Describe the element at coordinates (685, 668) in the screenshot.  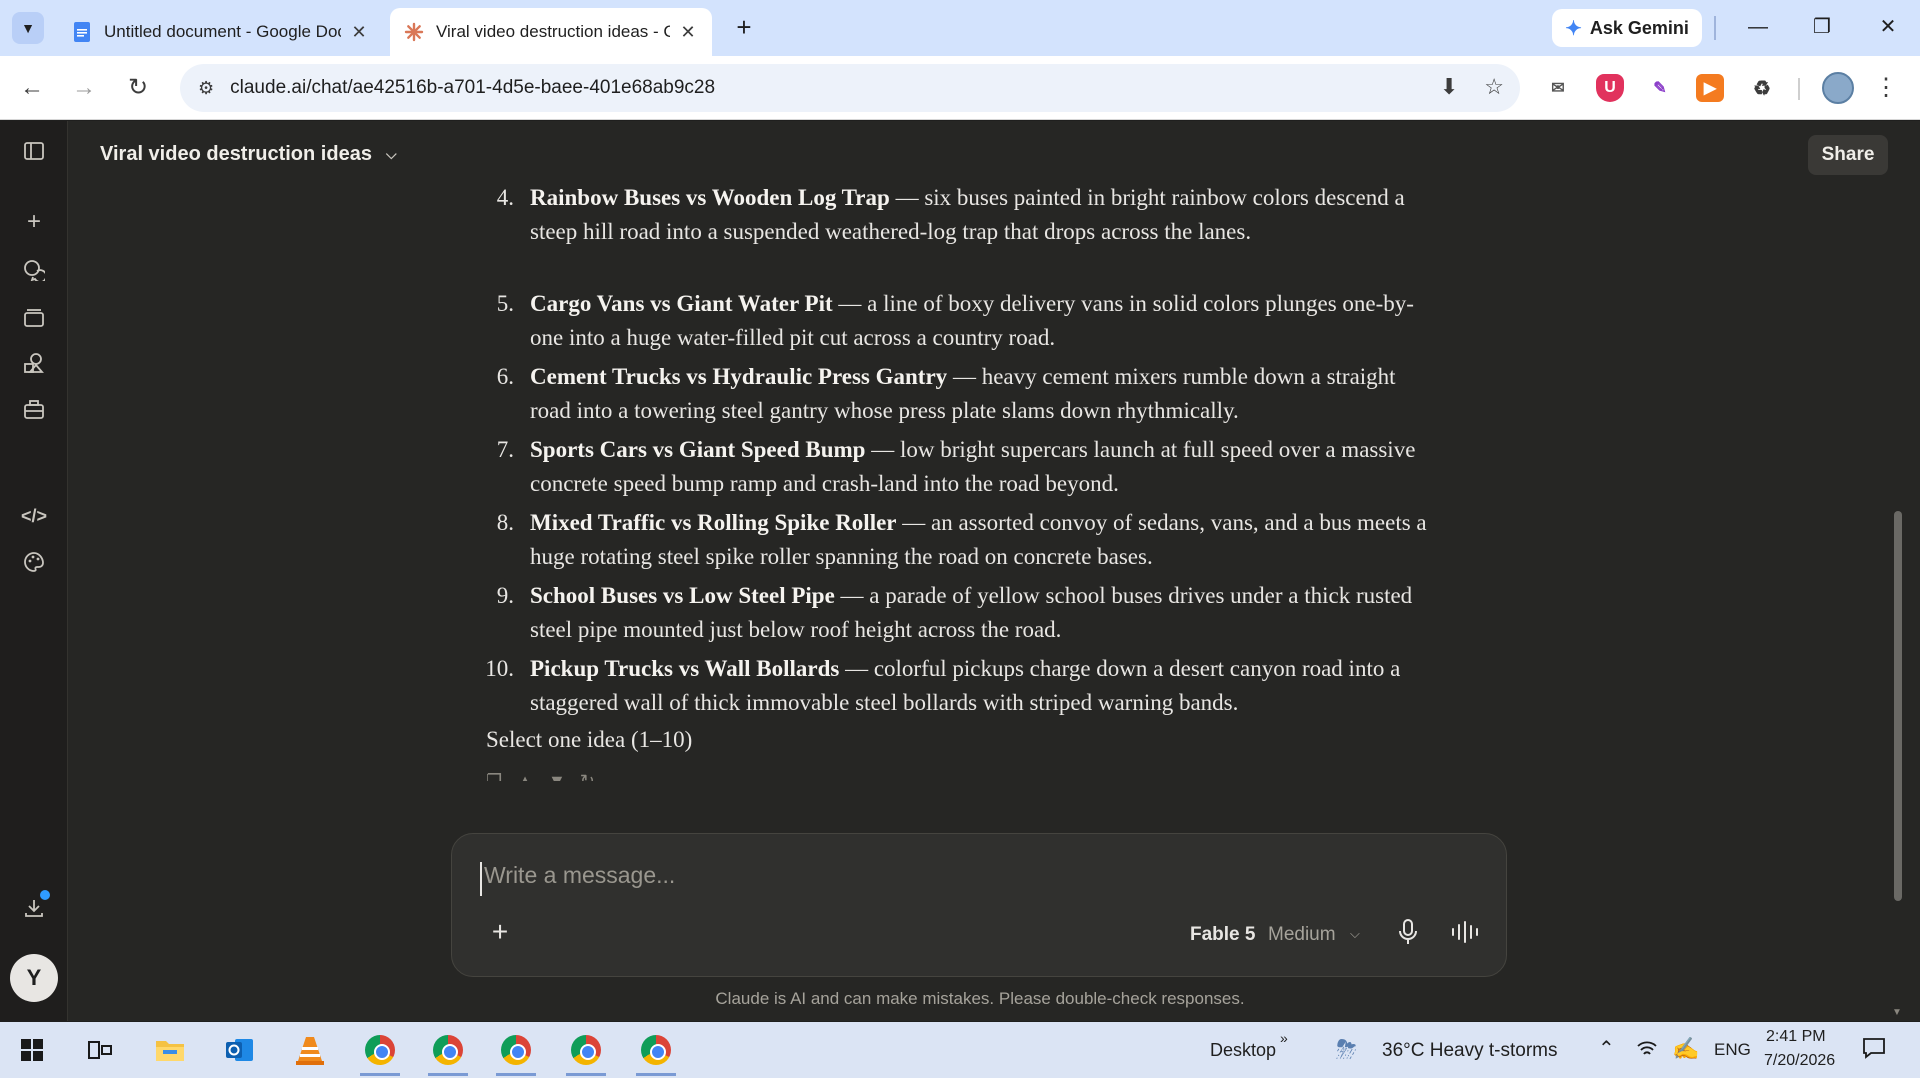
I see `idea-title: Pickup Trucks vs Wall Bollards` at that location.